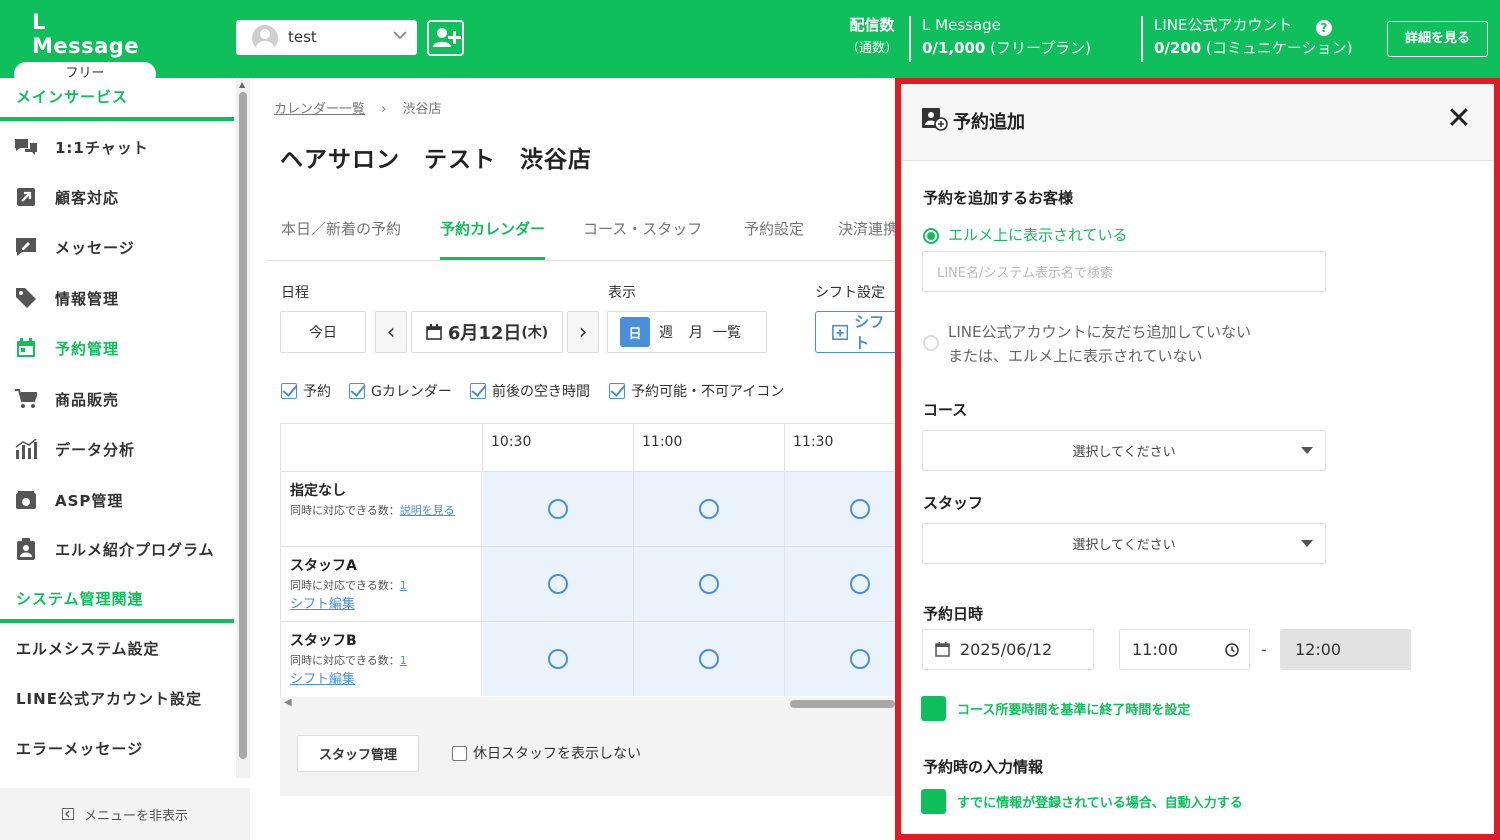 The width and height of the screenshot is (1500, 840). I want to click on table-row: スタッフB 同時に対応できる数：1 シフト編集, so click(588, 658).